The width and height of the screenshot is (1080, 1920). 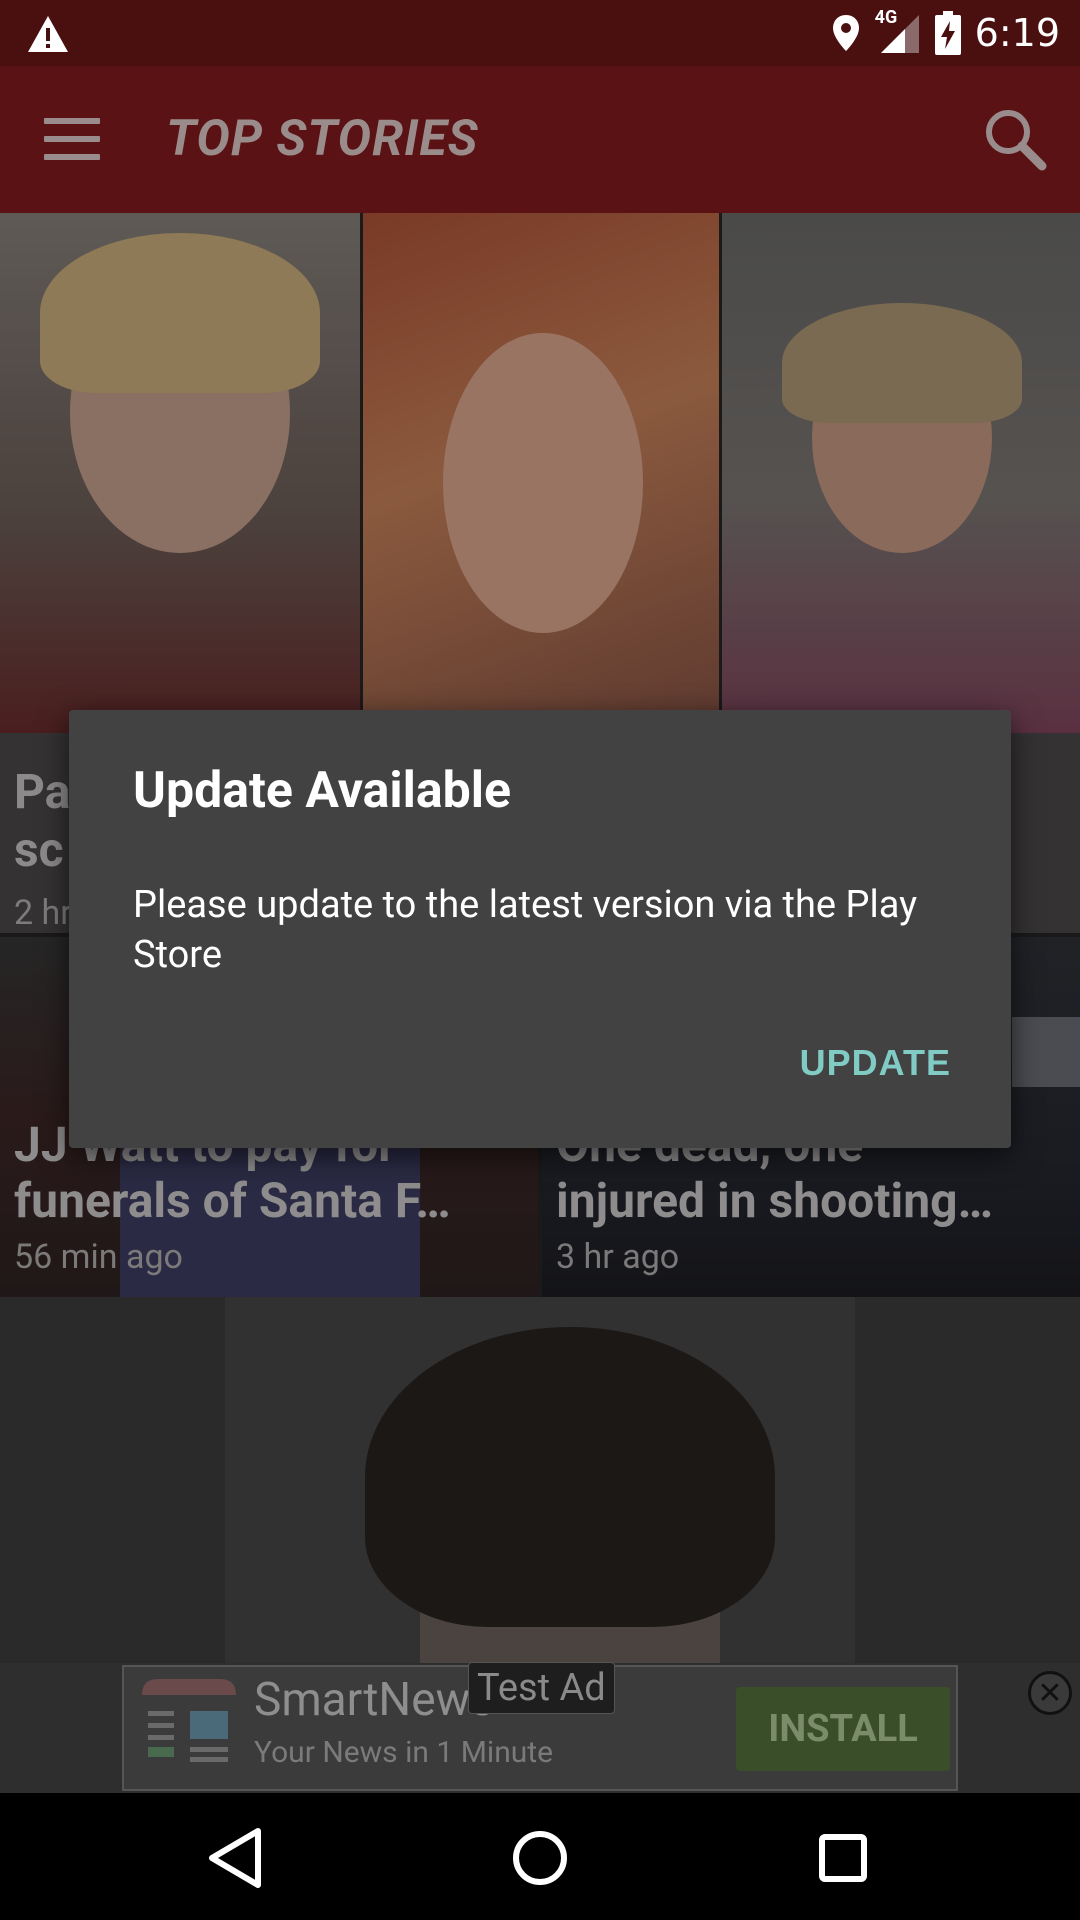 What do you see at coordinates (898, 31) in the screenshot?
I see `signal-icon: 4G` at bounding box center [898, 31].